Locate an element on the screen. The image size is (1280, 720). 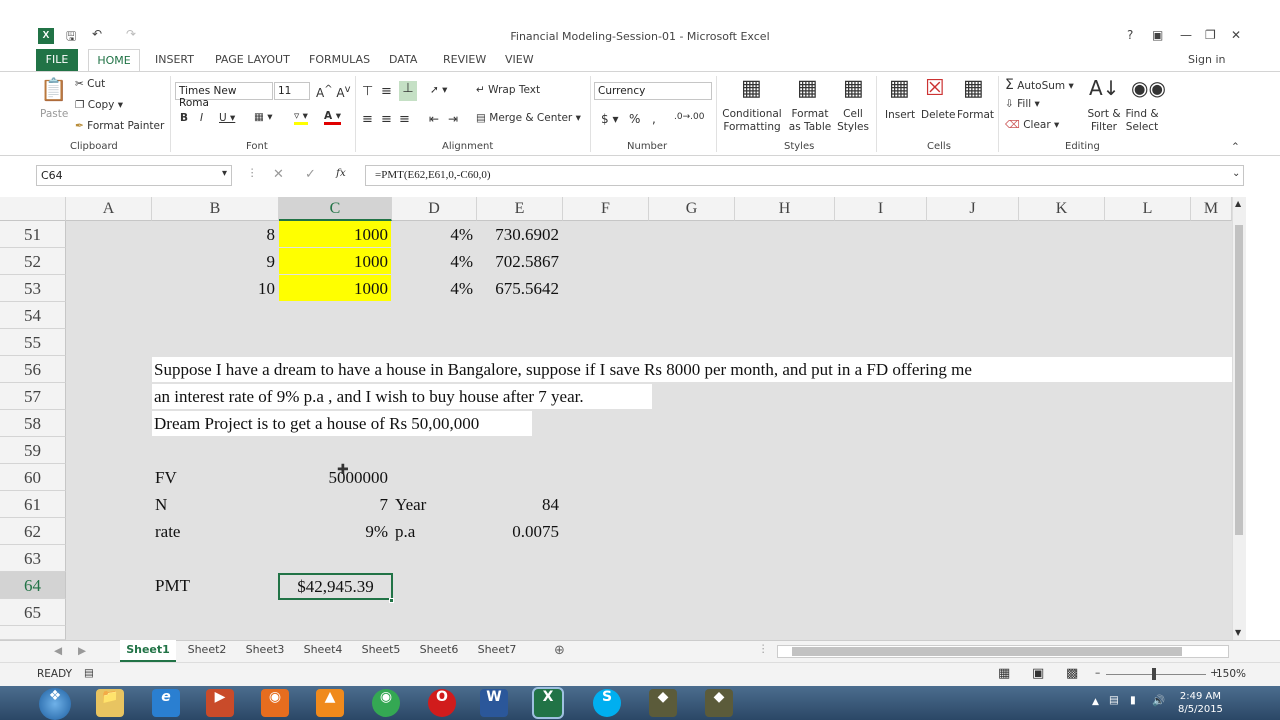
insert-function-icon: fx is located at coordinates (341, 173).